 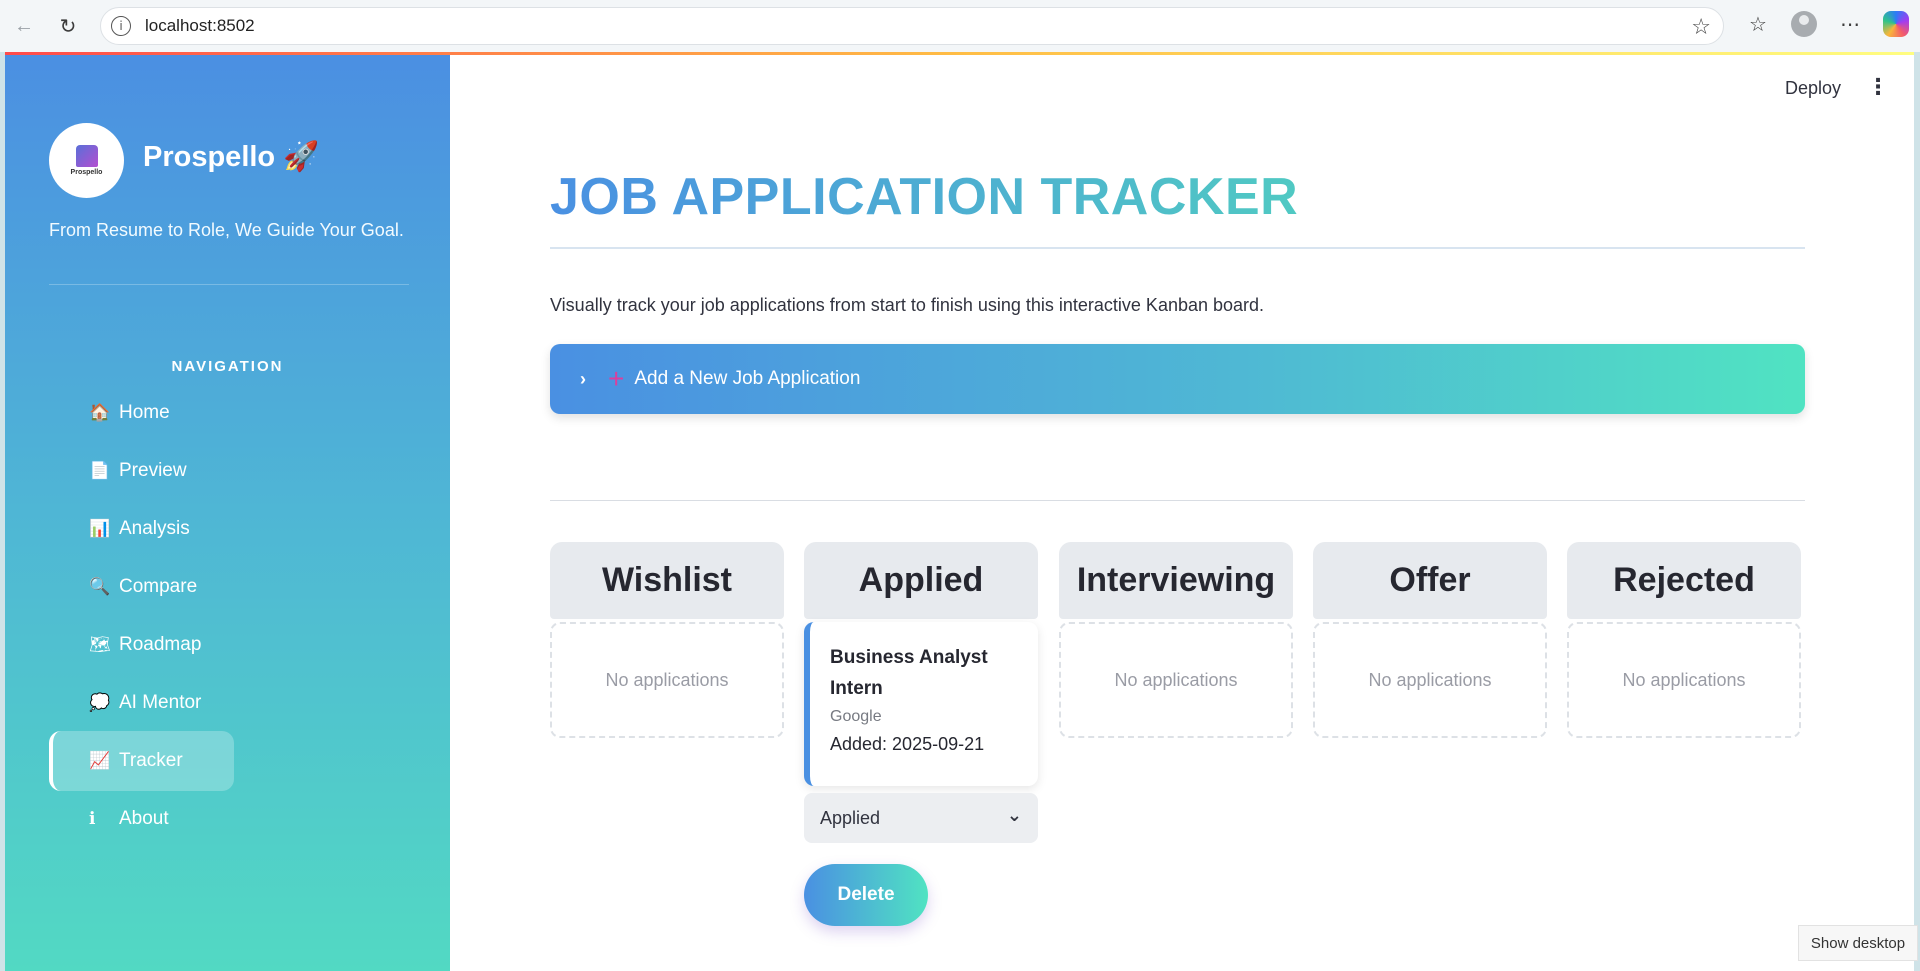 What do you see at coordinates (747, 378) in the screenshot?
I see `expander-label: Add a New Job Application` at bounding box center [747, 378].